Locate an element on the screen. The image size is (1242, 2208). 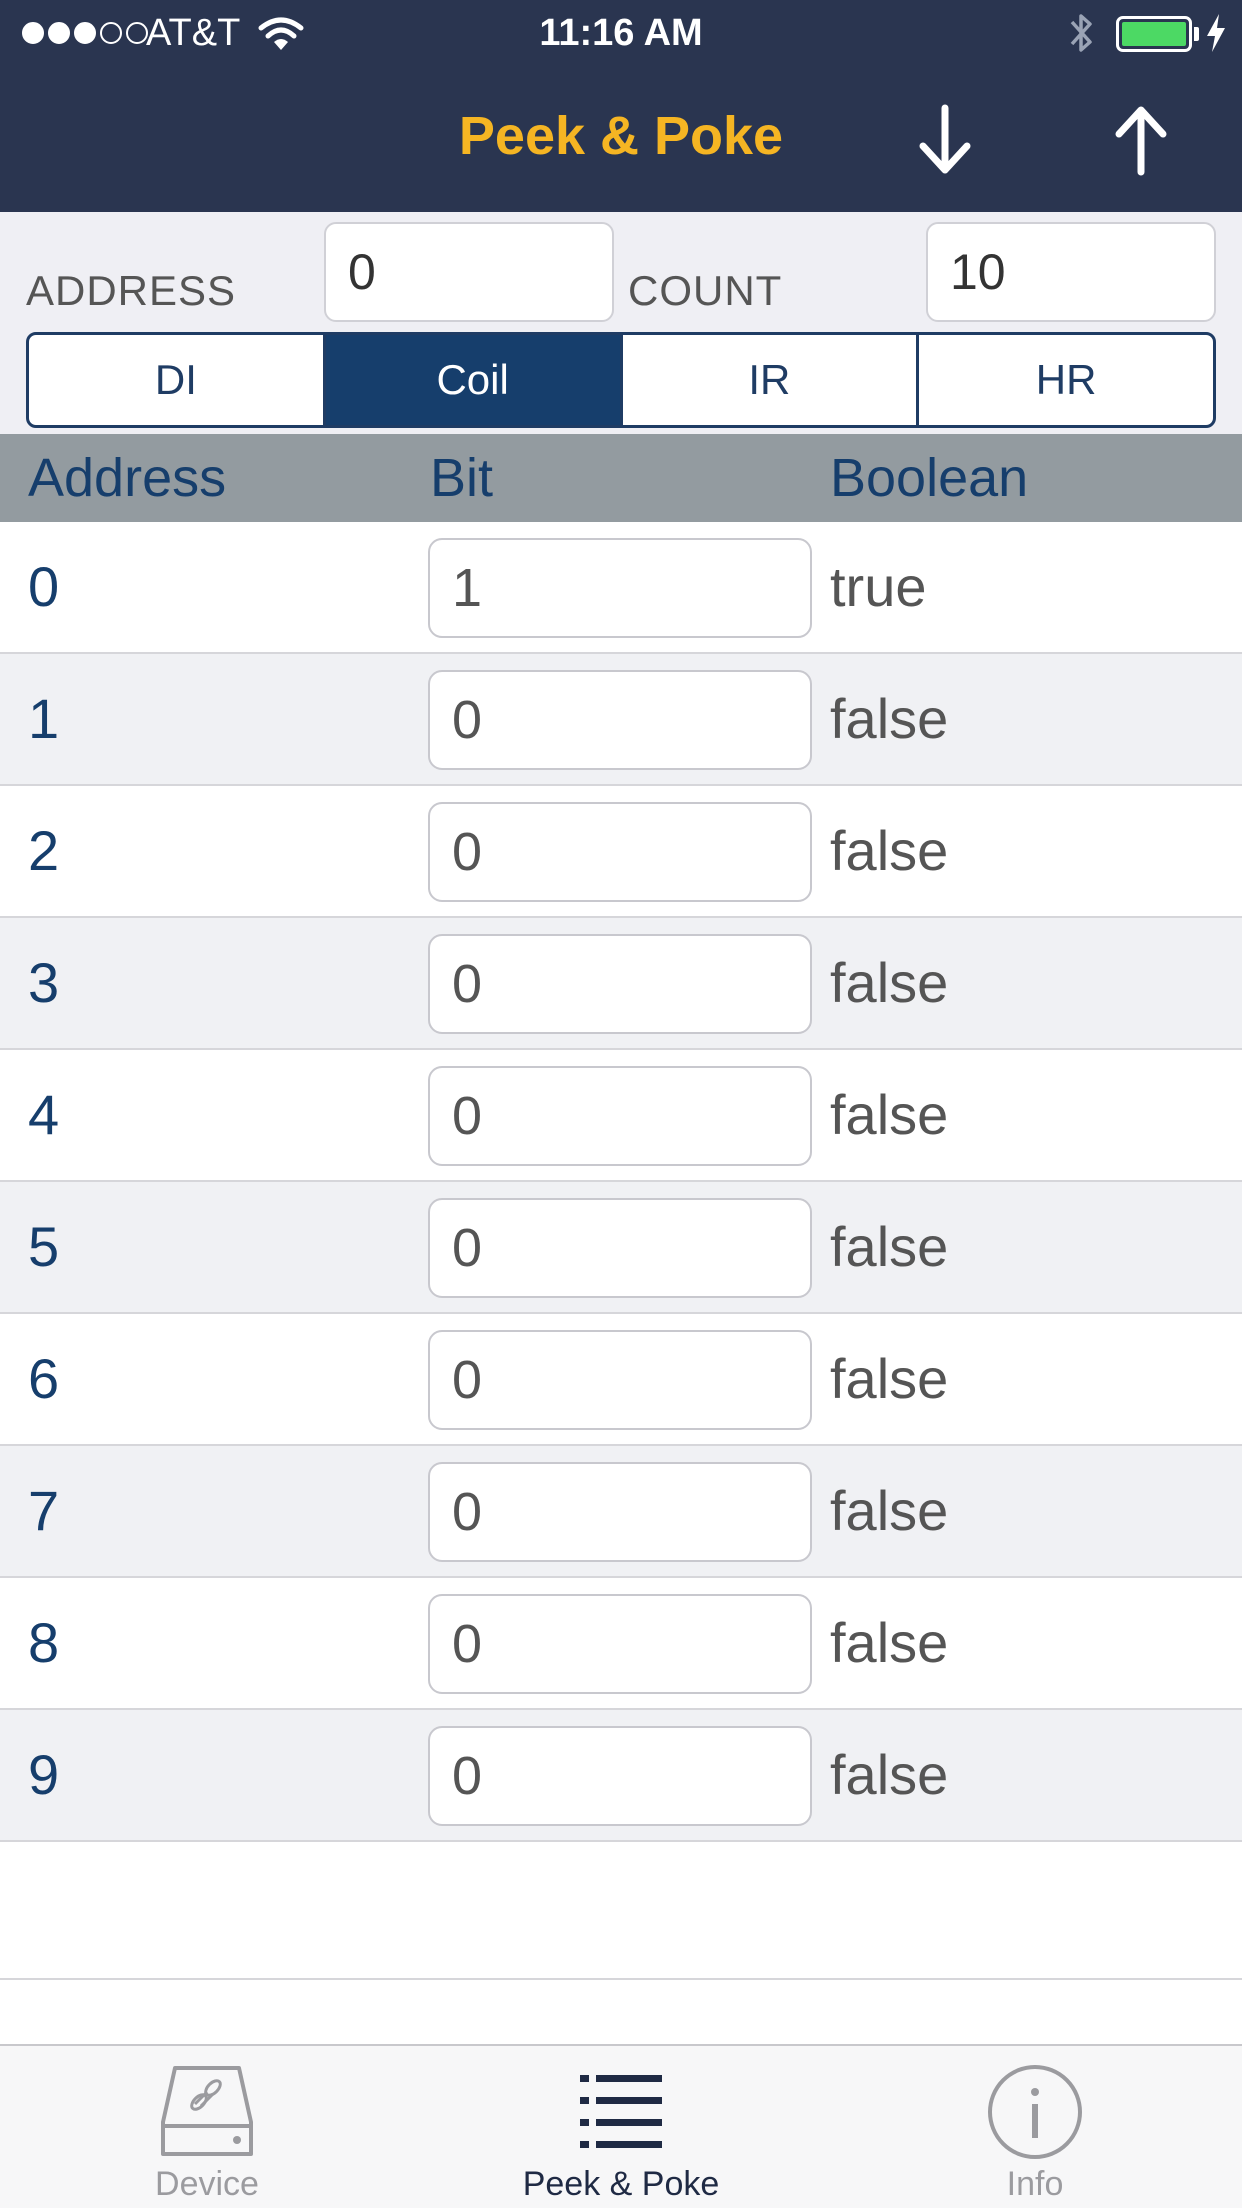
tab-device-label: Device is located at coordinates (207, 2184).